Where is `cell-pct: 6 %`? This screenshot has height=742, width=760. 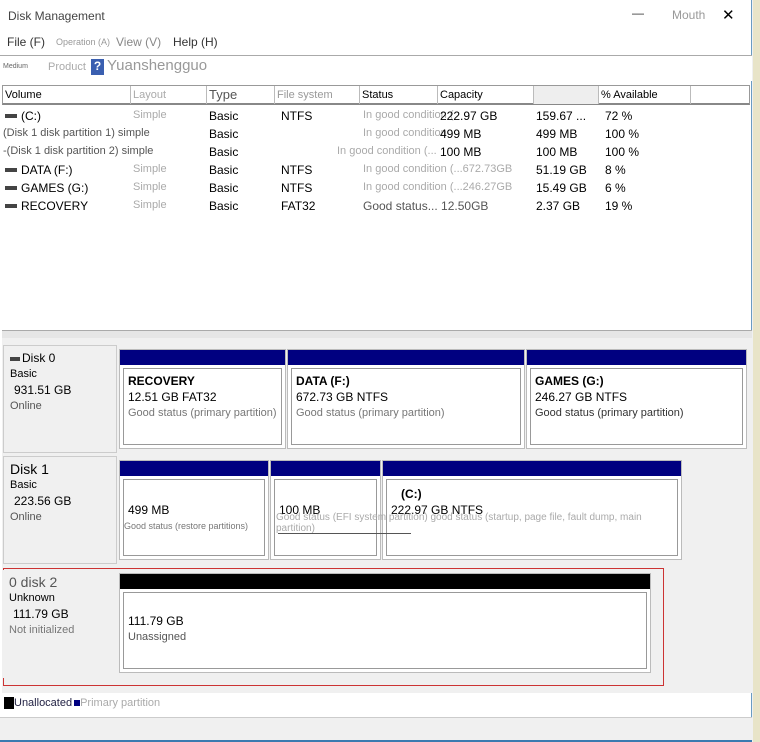 cell-pct: 6 % is located at coordinates (615, 188).